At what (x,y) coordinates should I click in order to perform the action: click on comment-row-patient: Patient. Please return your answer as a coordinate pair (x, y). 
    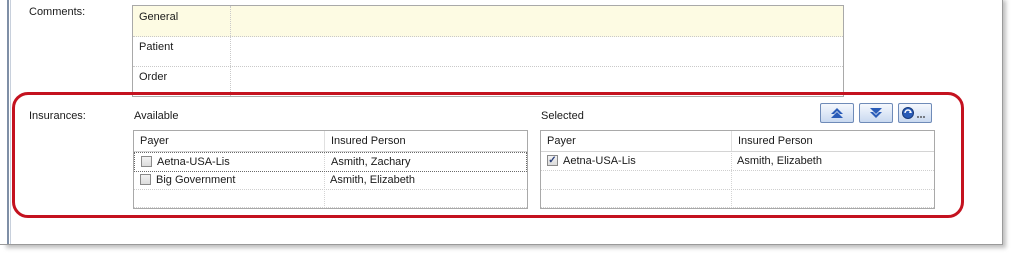
    Looking at the image, I should click on (488, 51).